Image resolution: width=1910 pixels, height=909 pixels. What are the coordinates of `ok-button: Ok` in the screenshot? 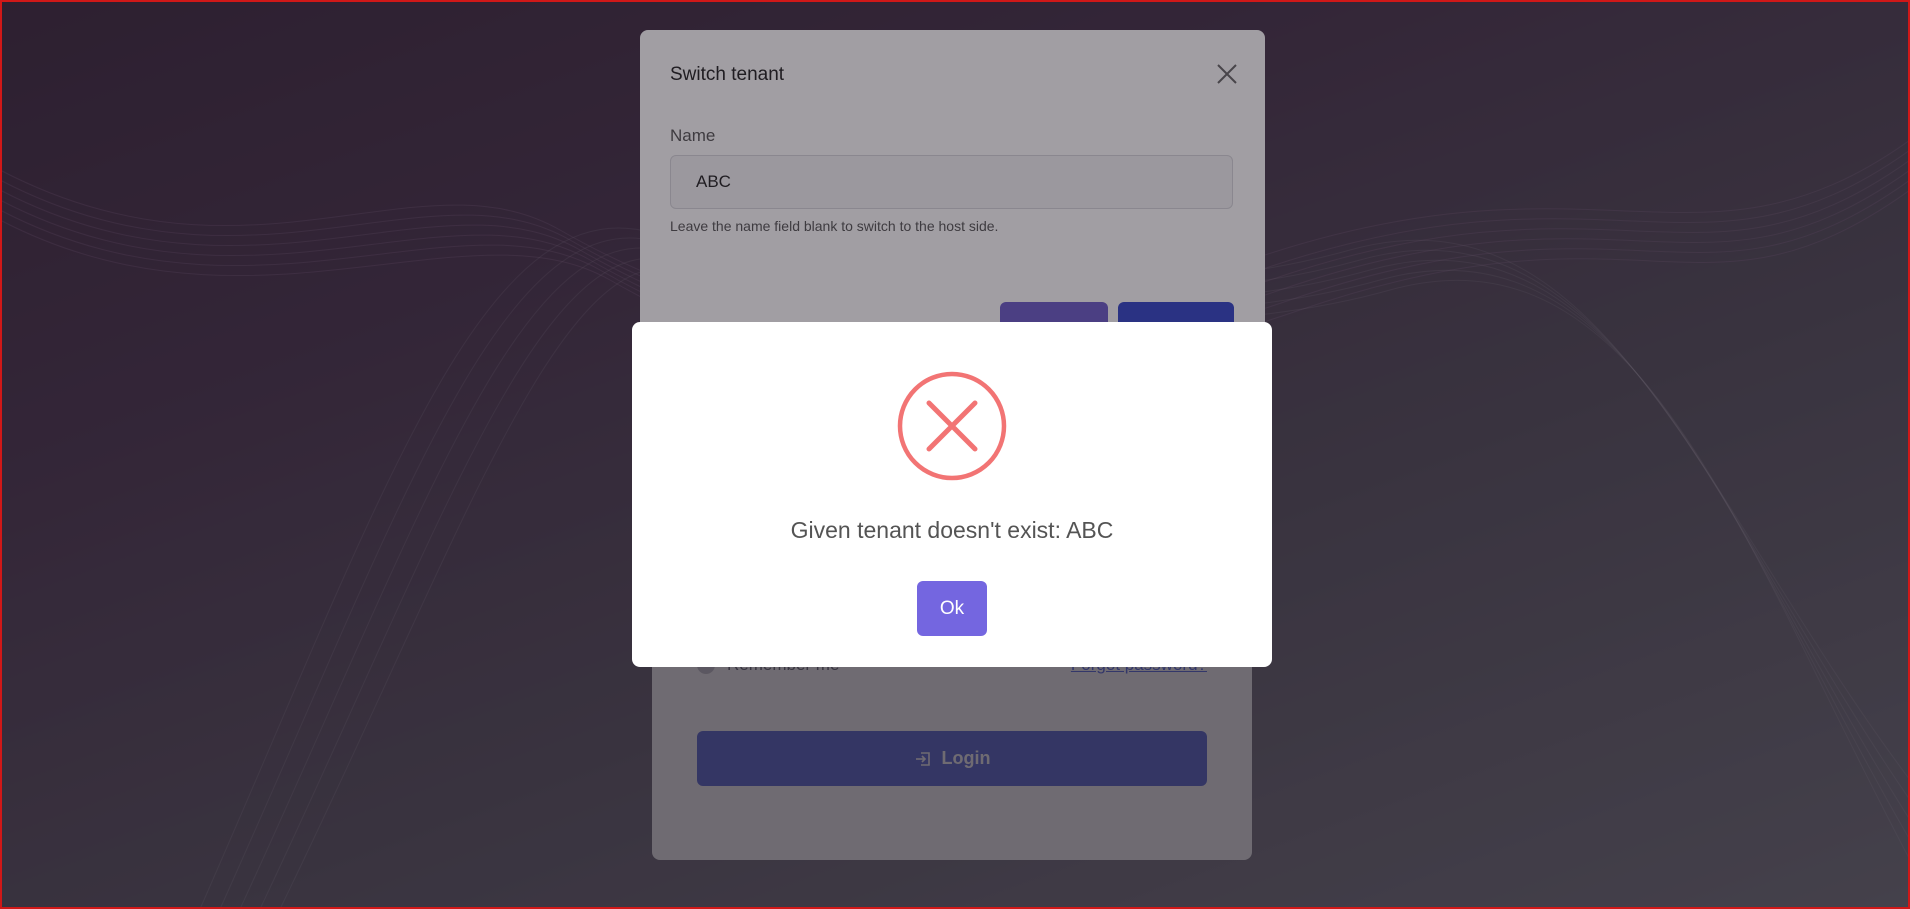 It's located at (952, 608).